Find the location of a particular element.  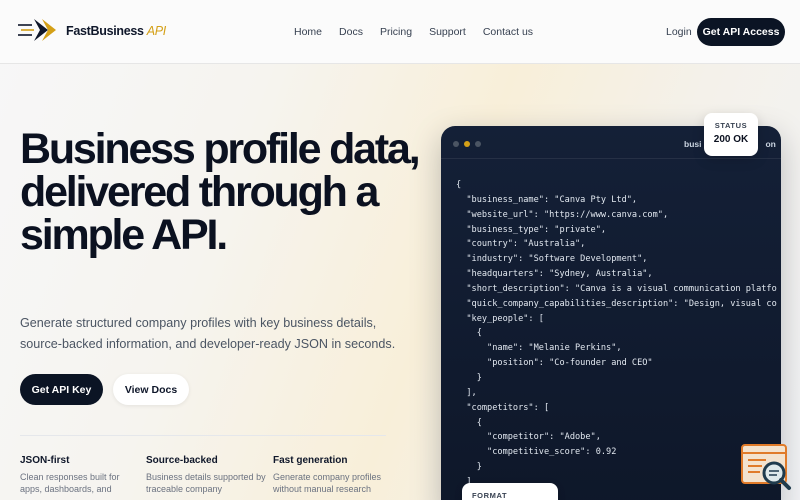

panel-header-divider is located at coordinates (611, 158).